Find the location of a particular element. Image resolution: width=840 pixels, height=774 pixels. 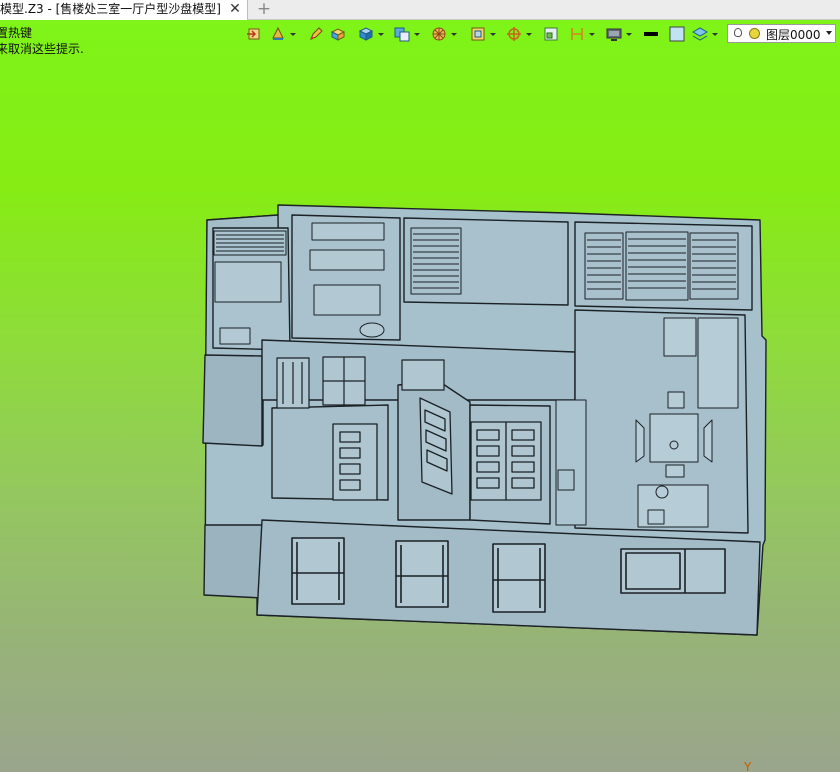

document-tab-title: 盘模型.Z3 - [售楼处三室一厅户型沙盘模型] is located at coordinates (110, 9).